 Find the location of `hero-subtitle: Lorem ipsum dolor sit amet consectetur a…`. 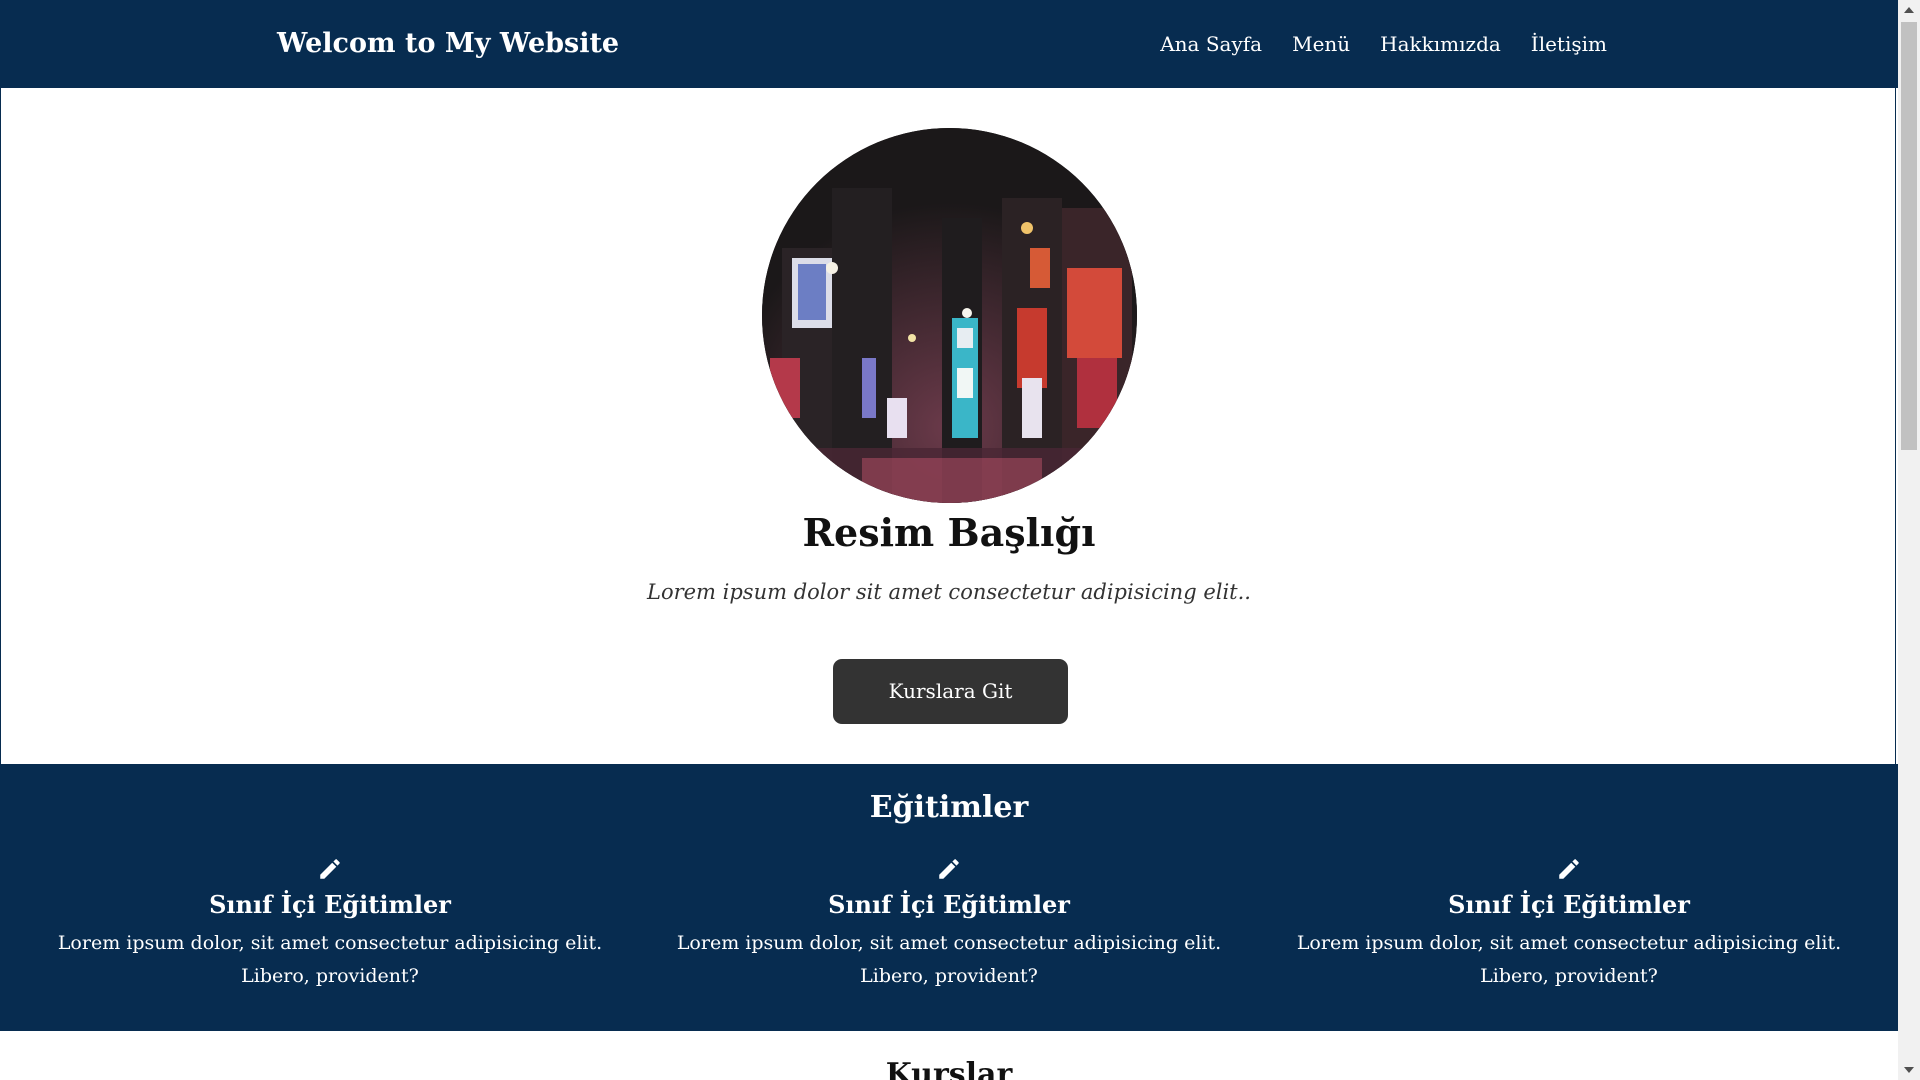

hero-subtitle: Lorem ipsum dolor sit amet consectetur a… is located at coordinates (949, 592).